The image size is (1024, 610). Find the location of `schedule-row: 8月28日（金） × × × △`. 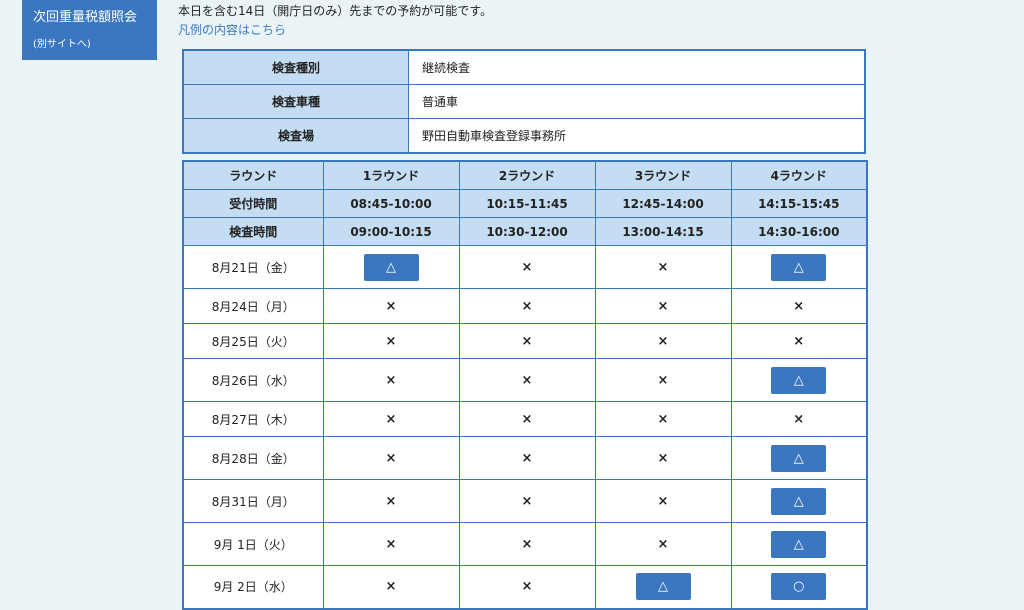

schedule-row: 8月28日（金） × × × △ is located at coordinates (525, 458).